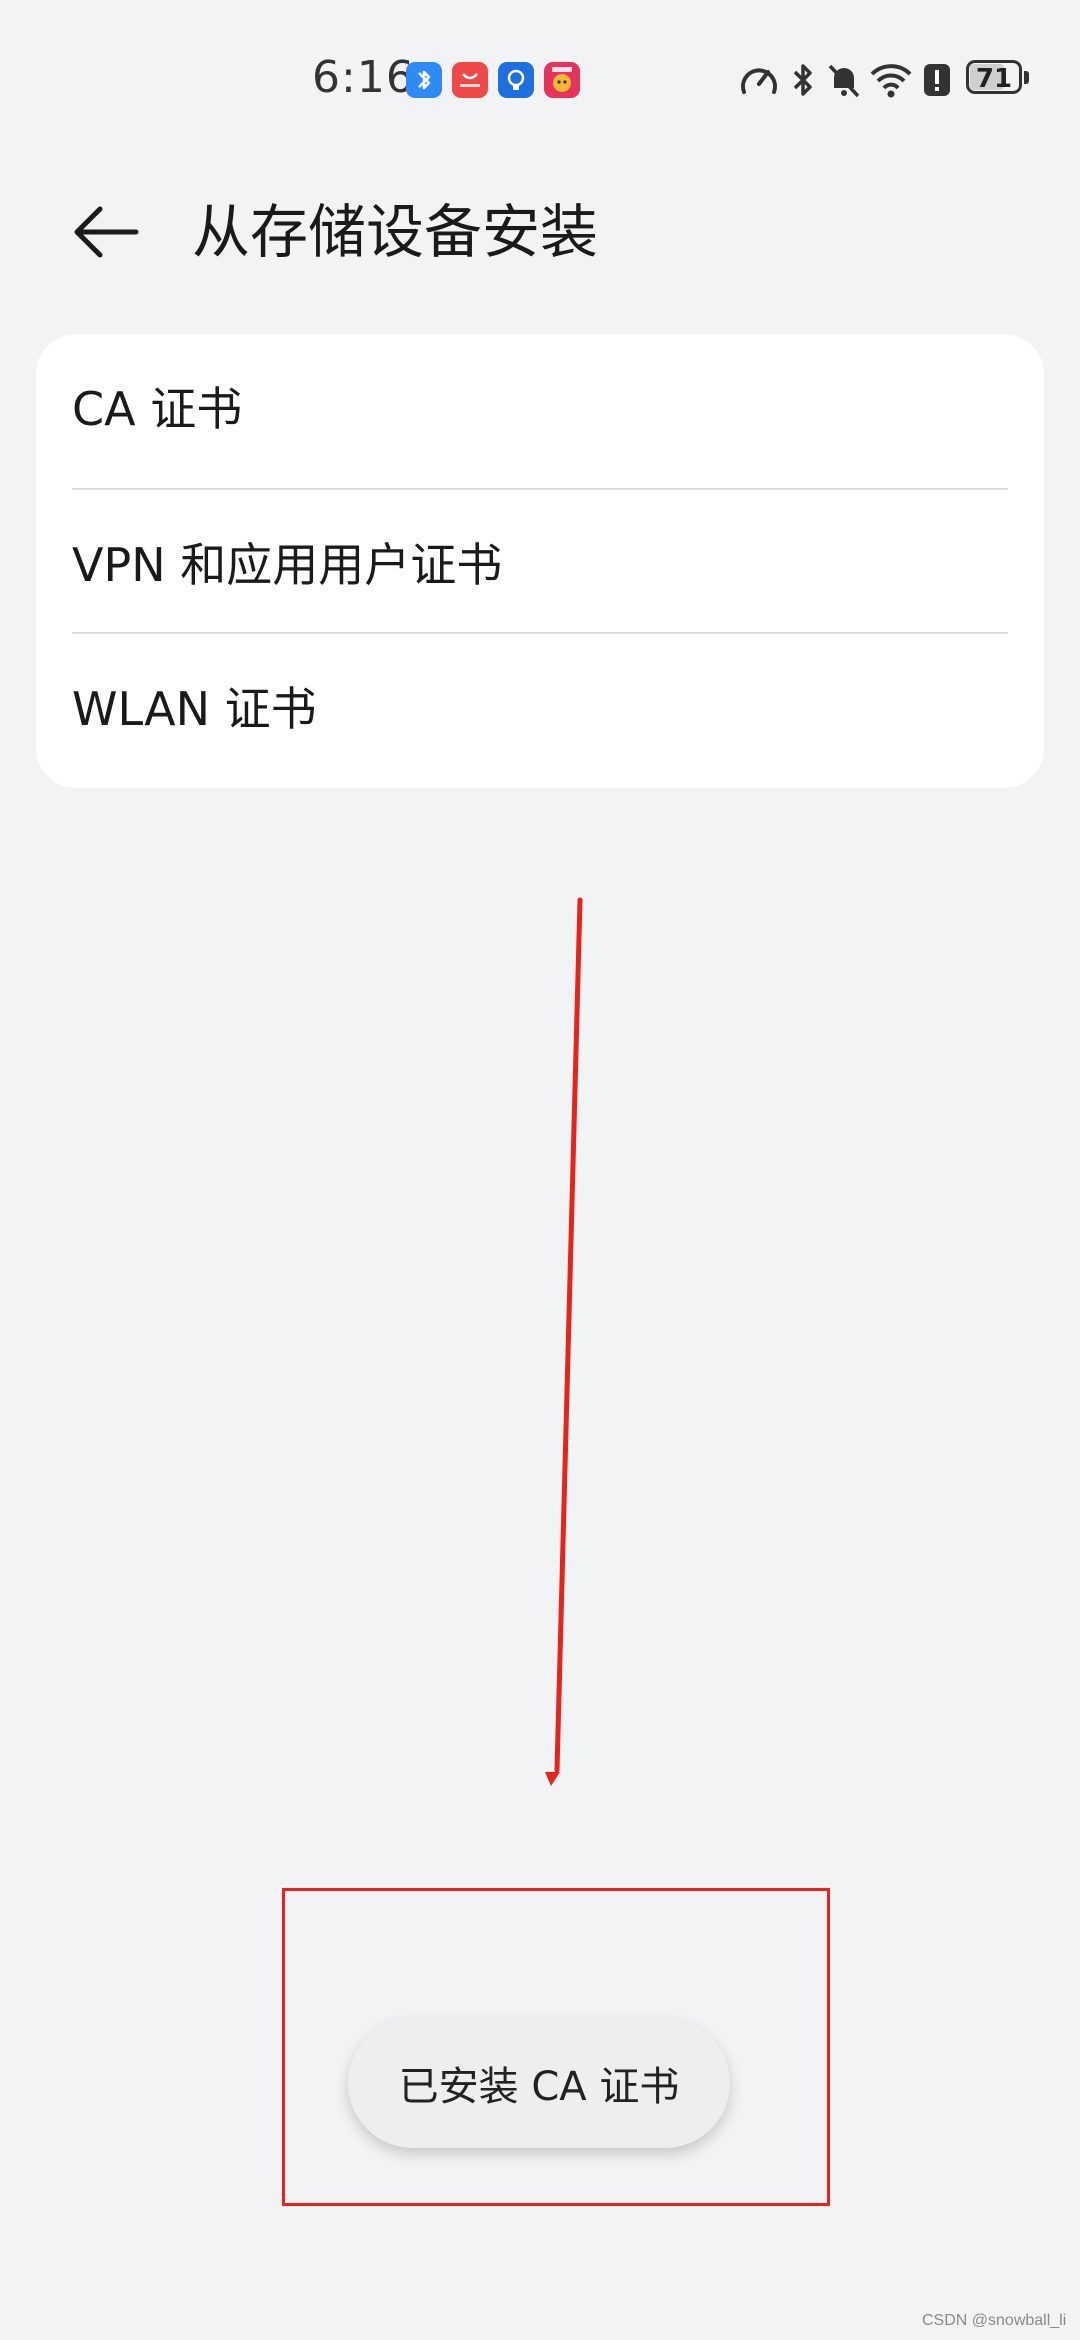 This screenshot has width=1080, height=2340. Describe the element at coordinates (516, 80) in the screenshot. I see `lightbulb-tips-icon` at that location.